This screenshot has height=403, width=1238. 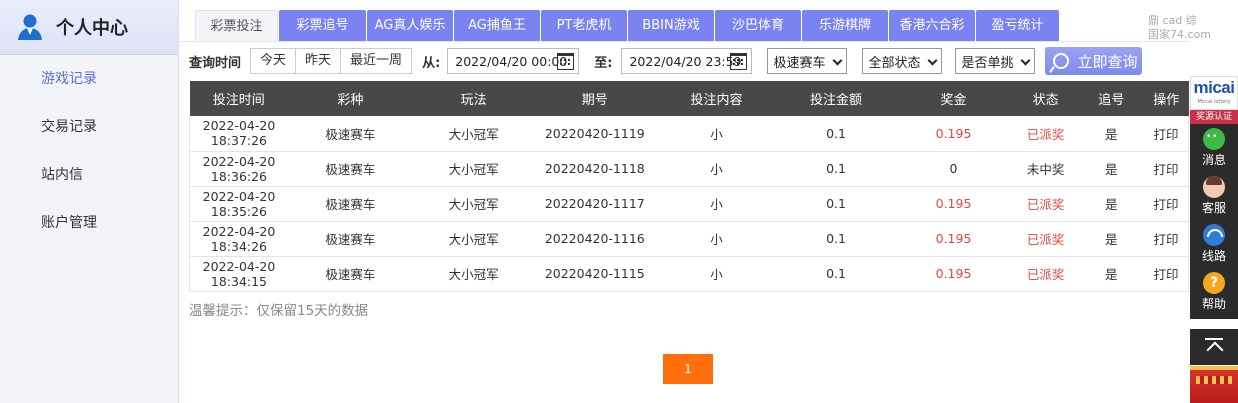 I want to click on status-value: 全部状态, so click(x=894, y=63).